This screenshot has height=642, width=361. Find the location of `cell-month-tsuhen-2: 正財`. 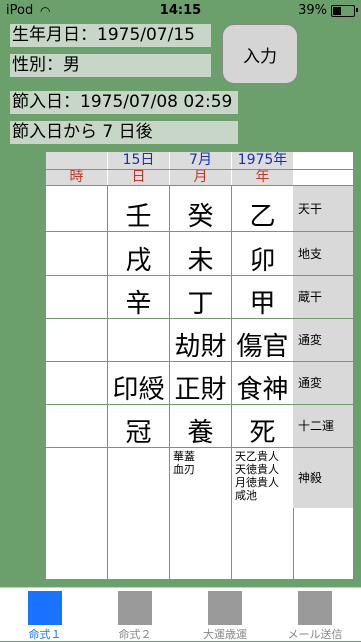

cell-month-tsuhen-2: 正財 is located at coordinates (200, 390).